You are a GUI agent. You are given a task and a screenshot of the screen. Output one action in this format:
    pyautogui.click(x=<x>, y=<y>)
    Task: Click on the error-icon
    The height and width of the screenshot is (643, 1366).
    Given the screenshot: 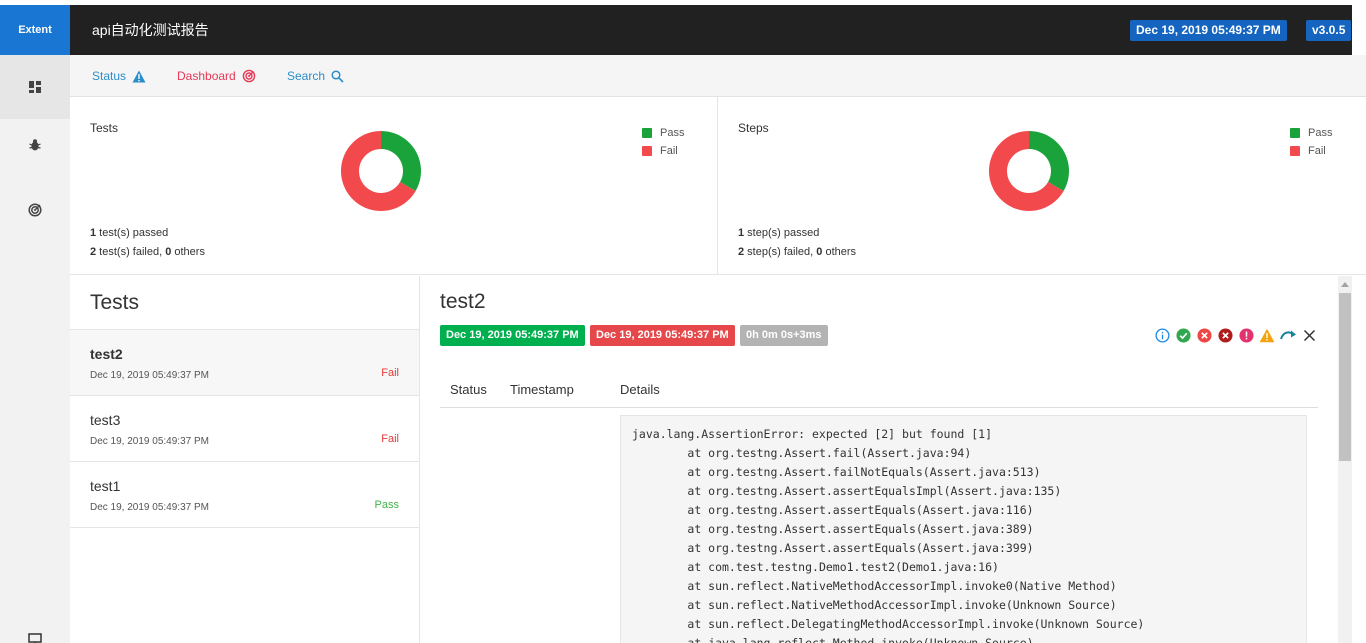 What is the action you would take?
    pyautogui.click(x=1246, y=335)
    